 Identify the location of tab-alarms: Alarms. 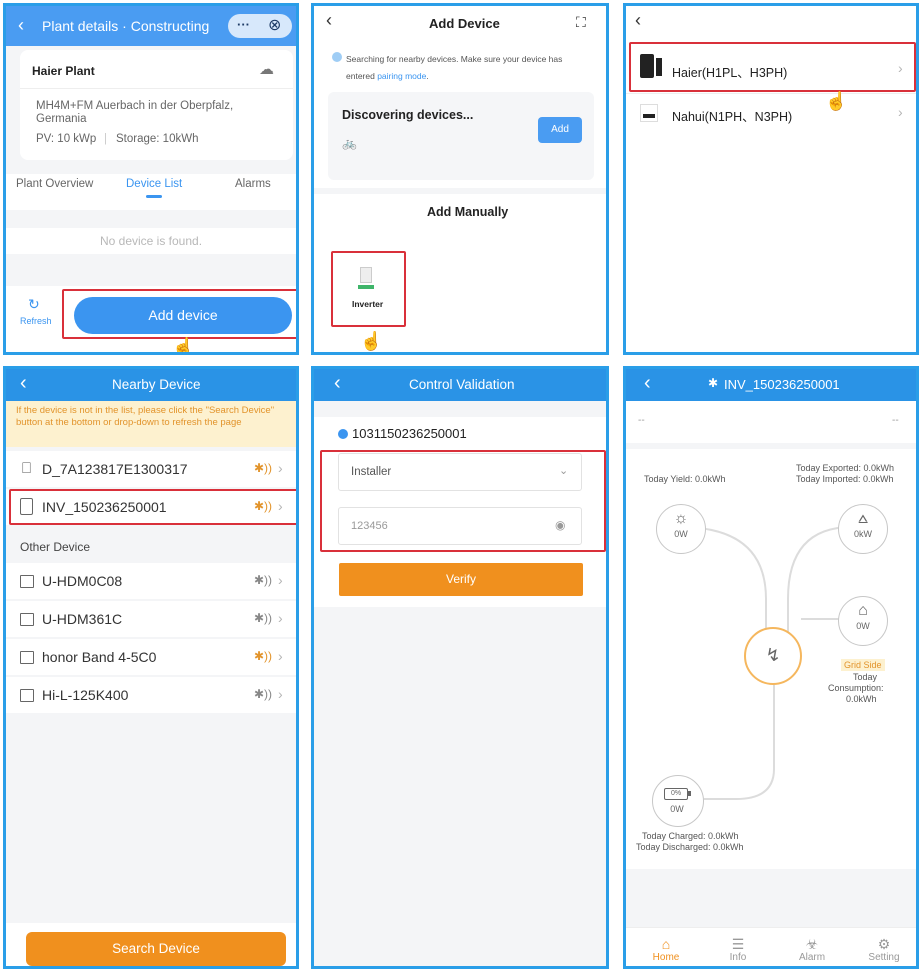
(253, 184).